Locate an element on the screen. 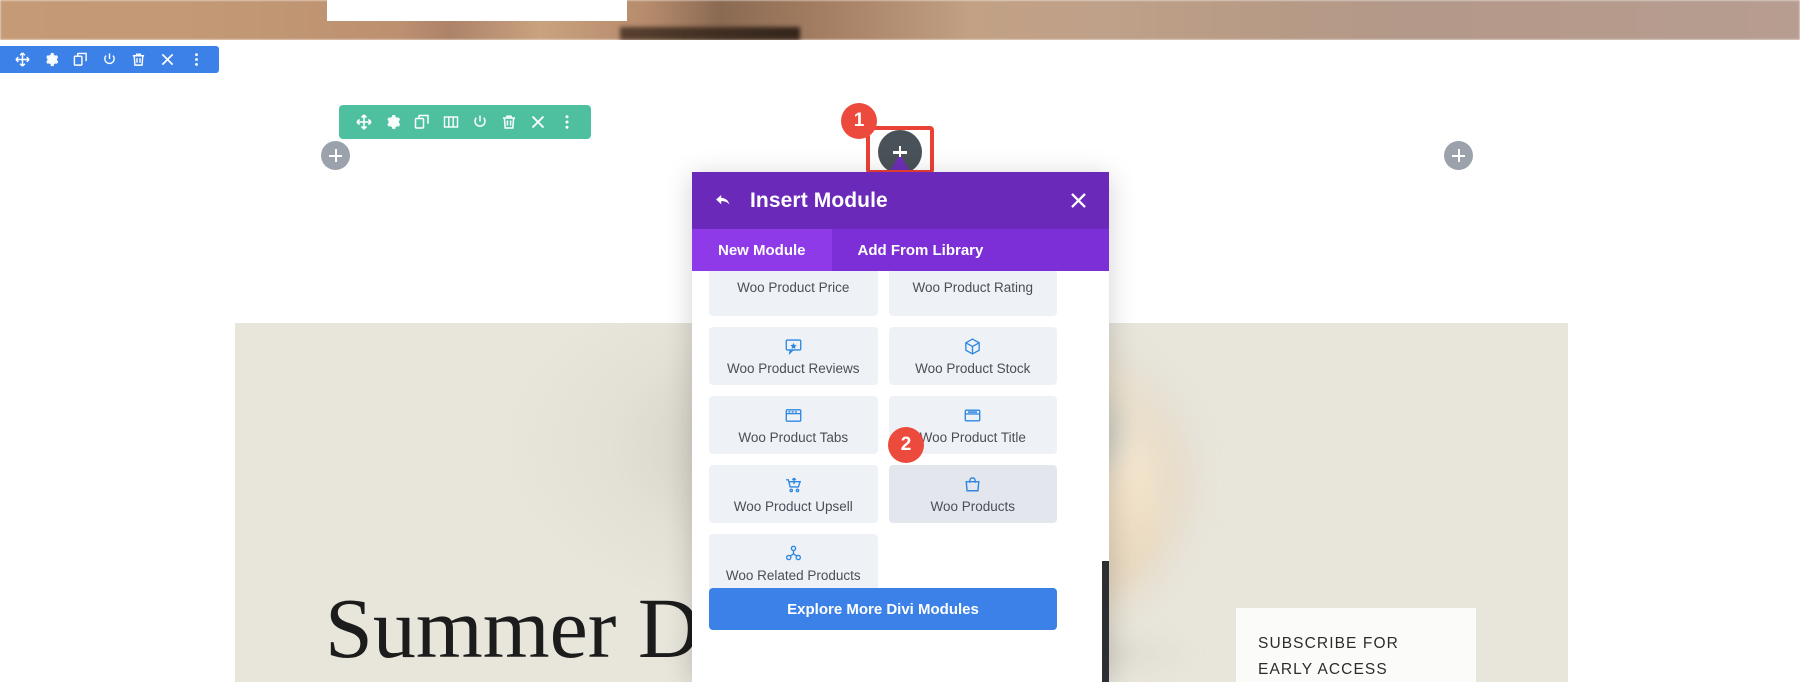 The width and height of the screenshot is (1800, 682). woo-related-products-tile: Woo Related Products is located at coordinates (793, 563).